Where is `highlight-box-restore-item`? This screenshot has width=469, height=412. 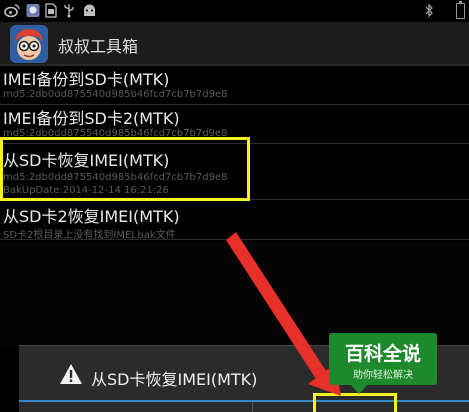 highlight-box-restore-item is located at coordinates (125, 169).